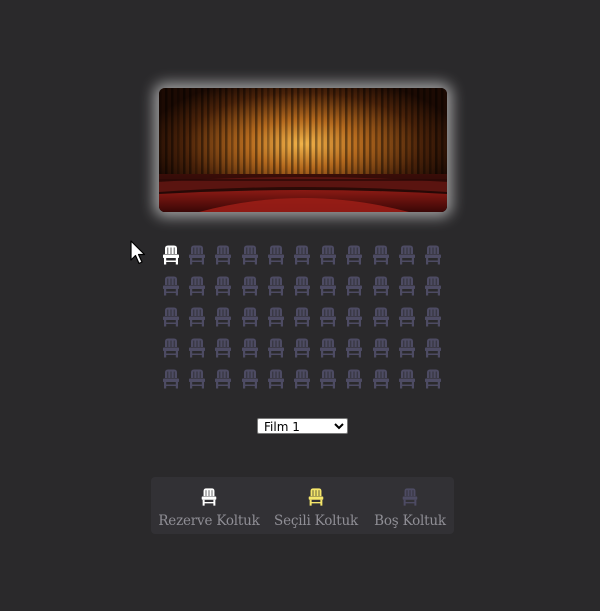 The image size is (600, 611). I want to click on movie-select: Film 1, so click(302, 426).